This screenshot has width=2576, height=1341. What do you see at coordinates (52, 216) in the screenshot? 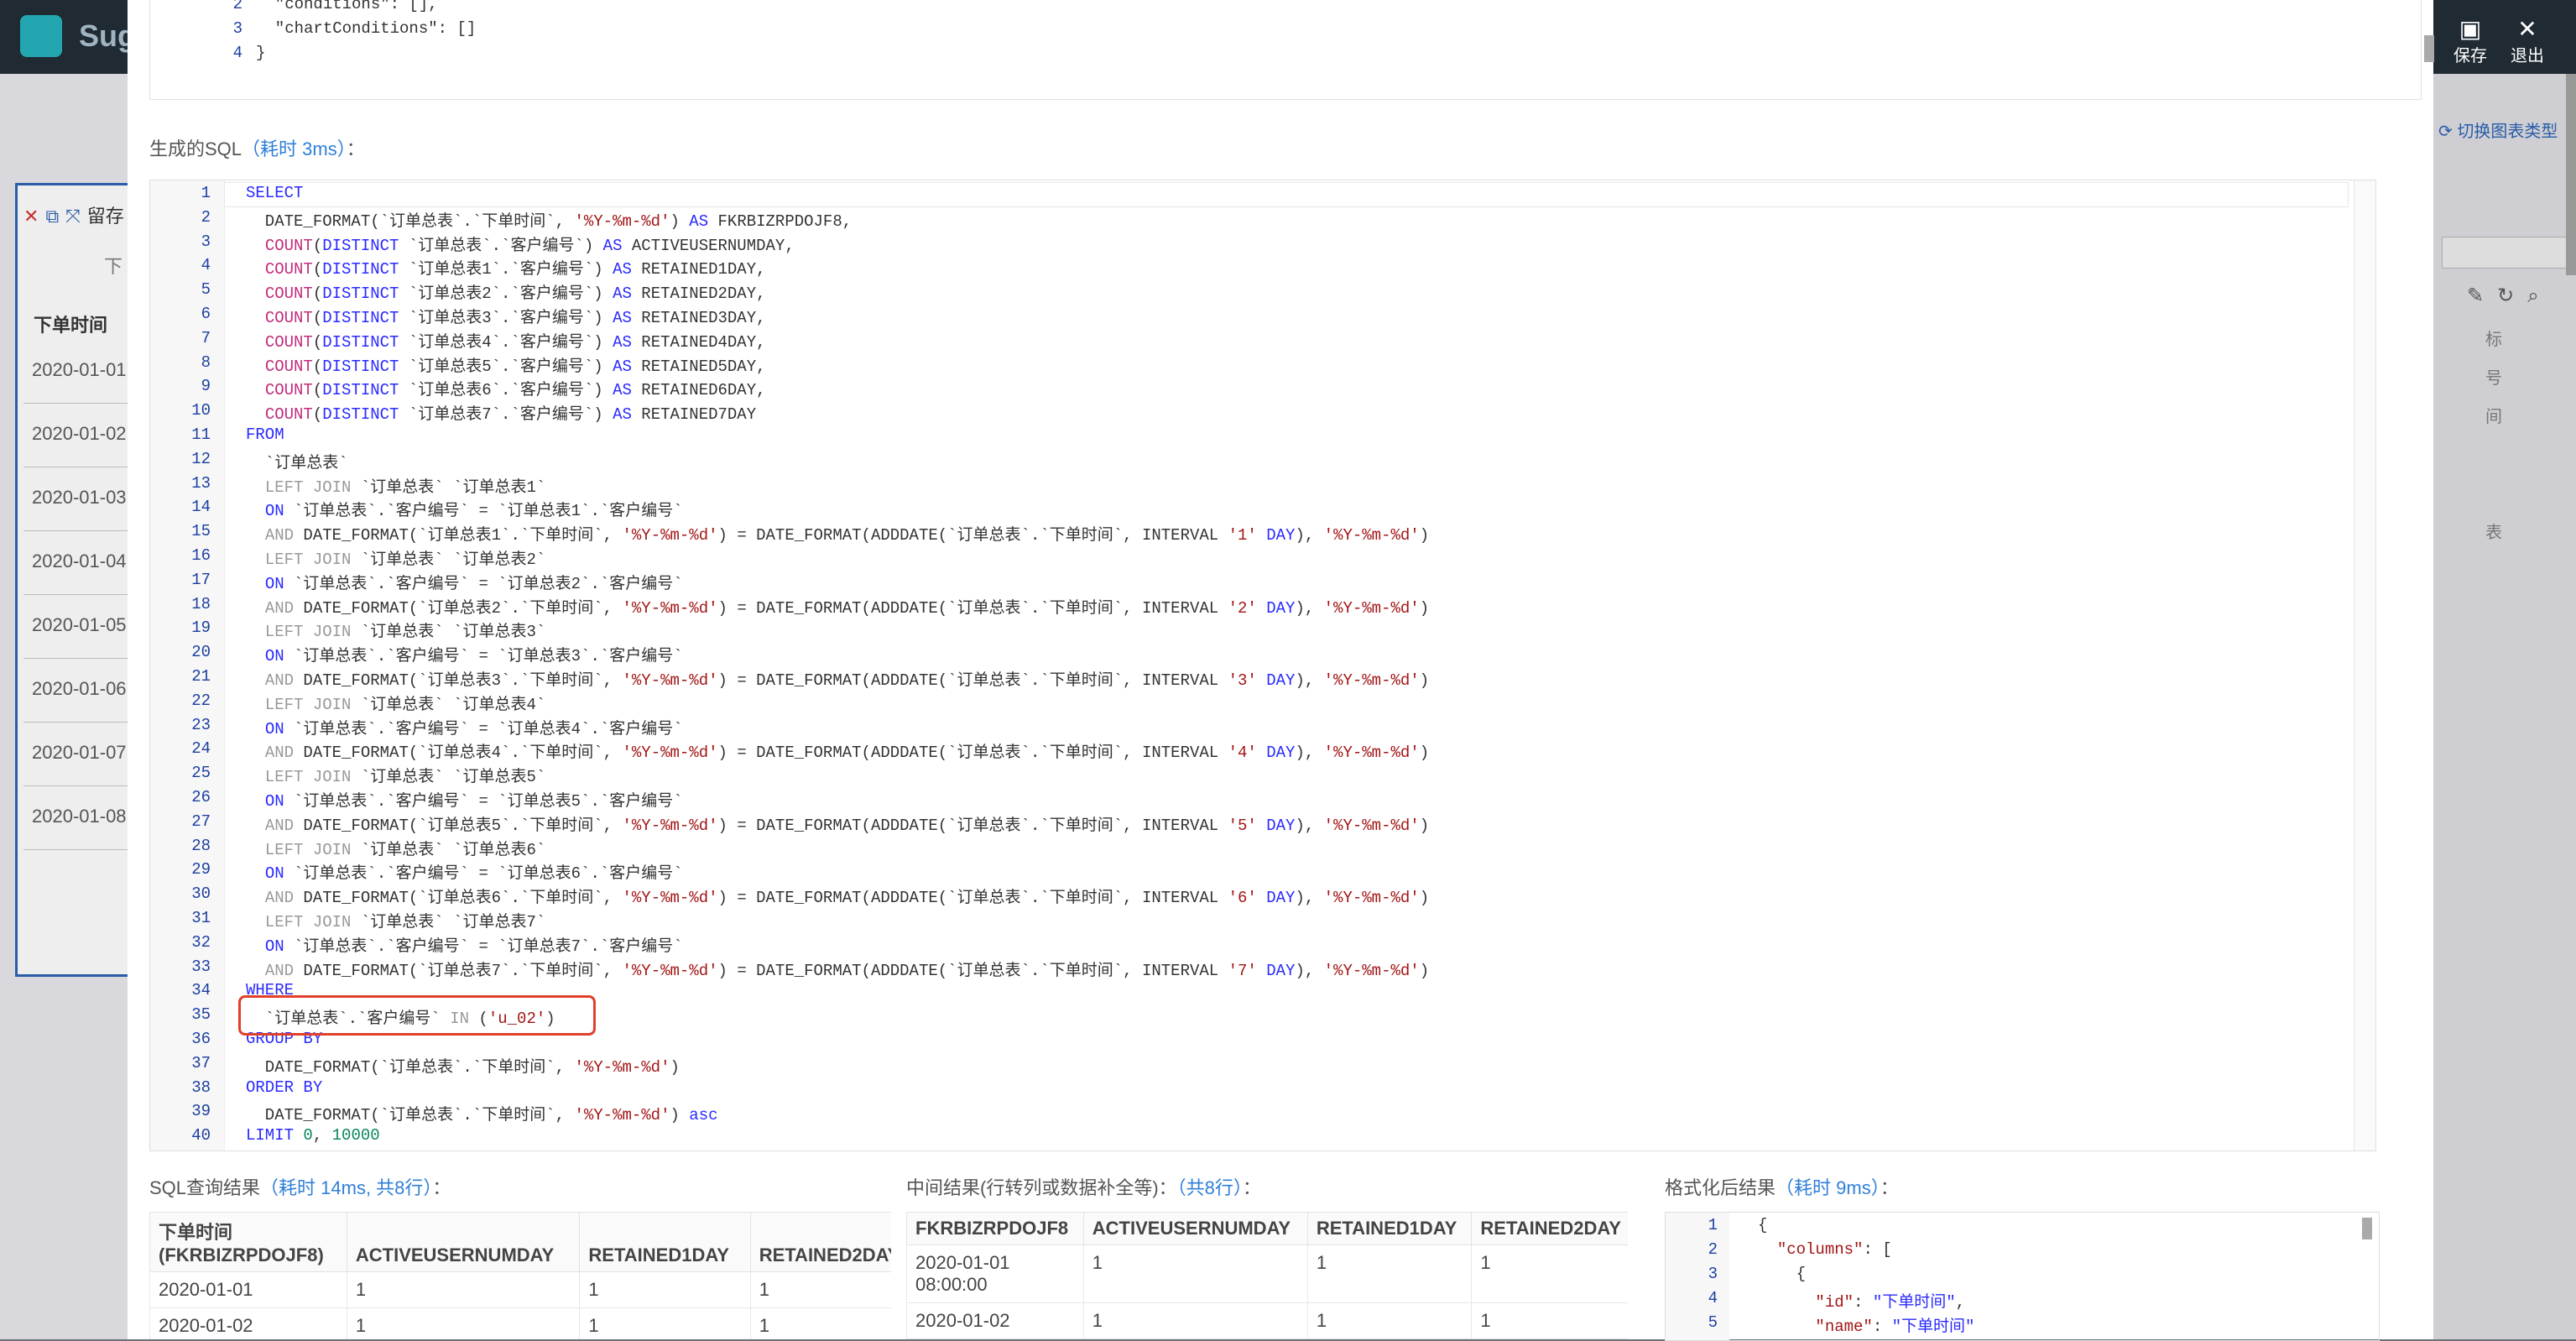
I see `copy-icon: ⧉` at bounding box center [52, 216].